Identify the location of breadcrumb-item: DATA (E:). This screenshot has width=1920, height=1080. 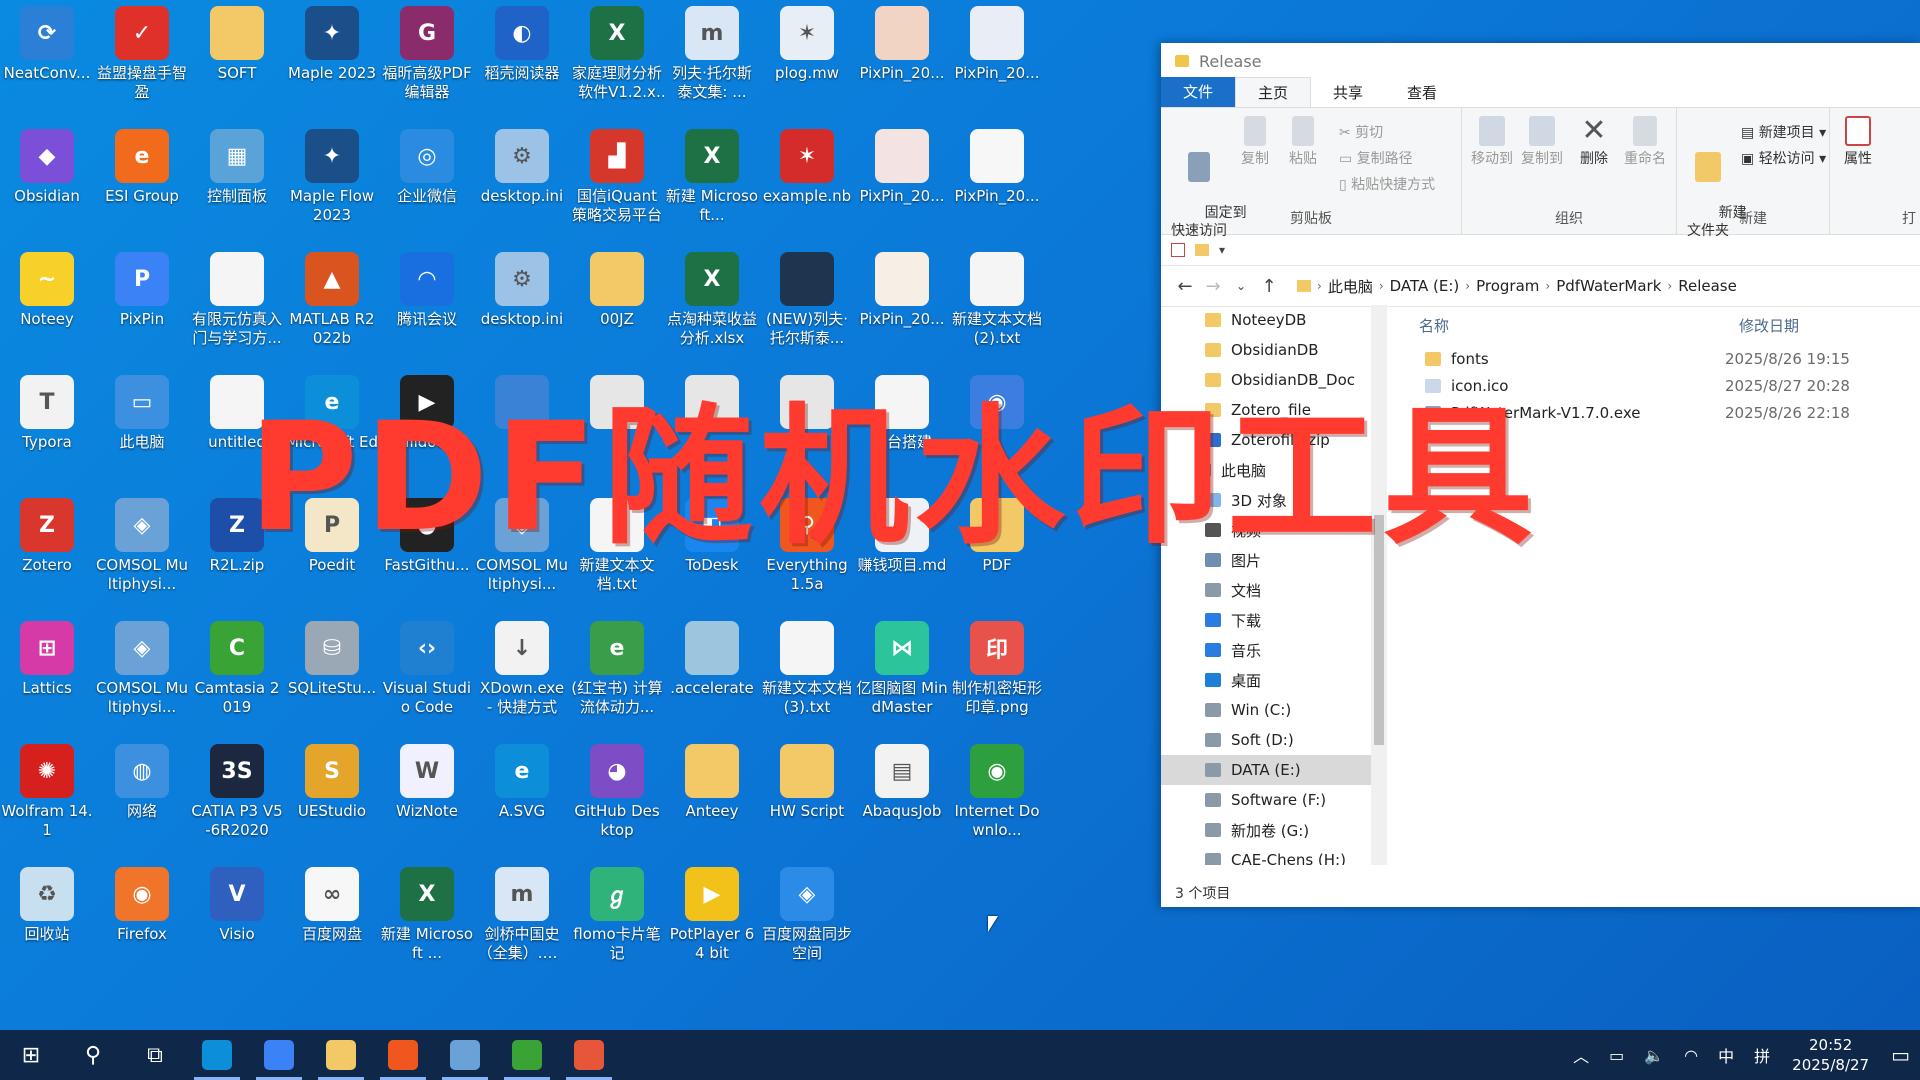
(1425, 286).